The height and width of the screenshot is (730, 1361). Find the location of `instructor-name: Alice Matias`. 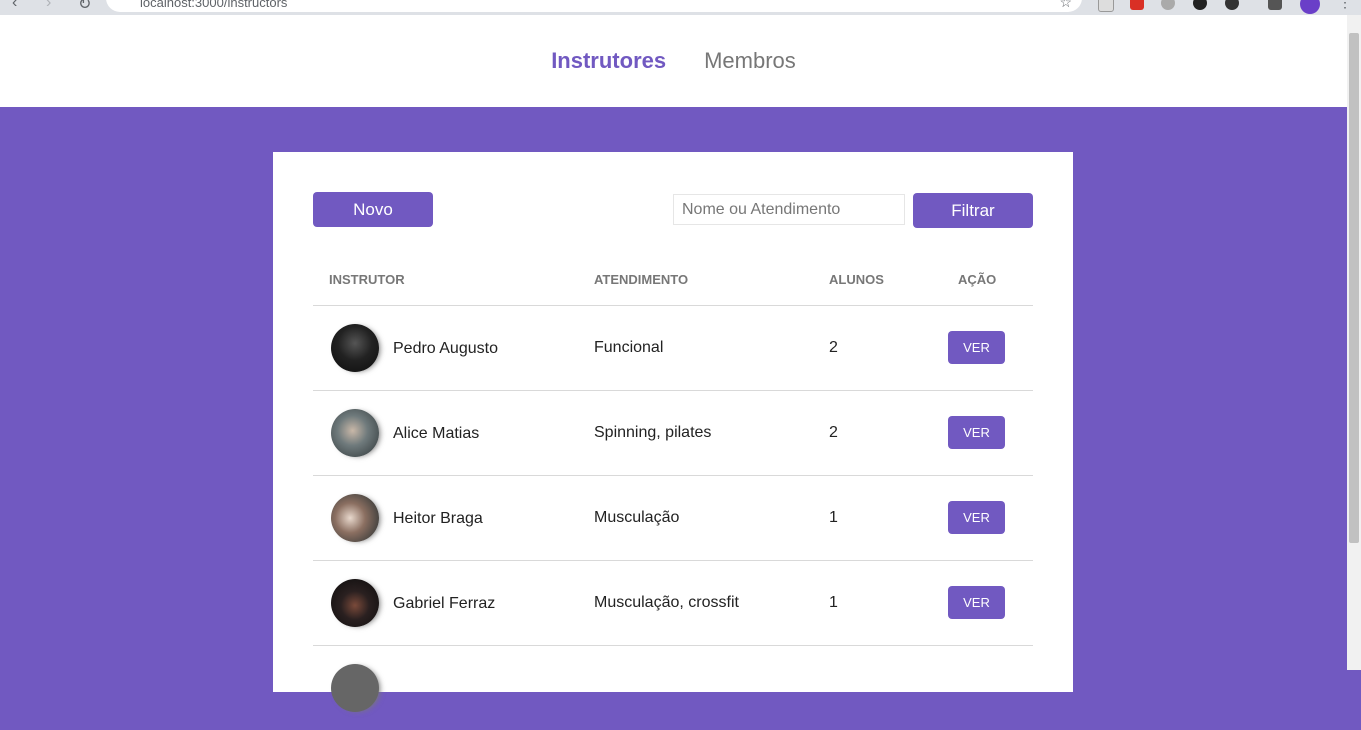

instructor-name: Alice Matias is located at coordinates (436, 433).